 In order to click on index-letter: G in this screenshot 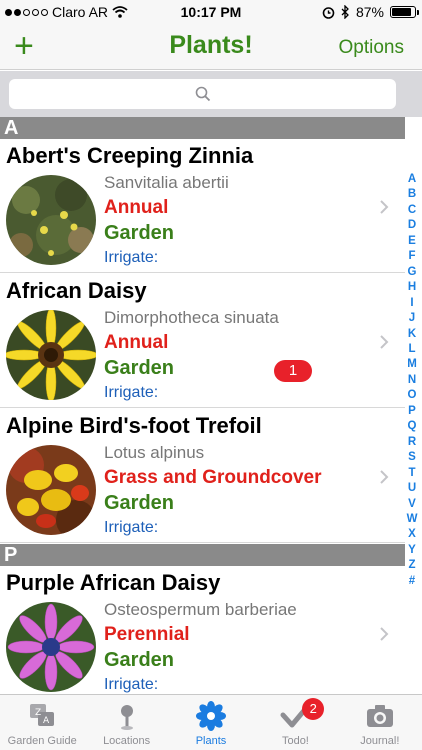, I will do `click(412, 272)`.